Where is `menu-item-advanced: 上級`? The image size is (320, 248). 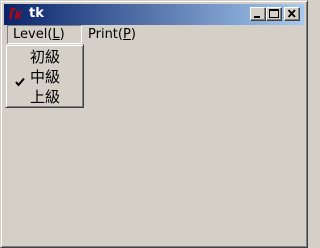
menu-item-advanced: 上級 is located at coordinates (44, 97).